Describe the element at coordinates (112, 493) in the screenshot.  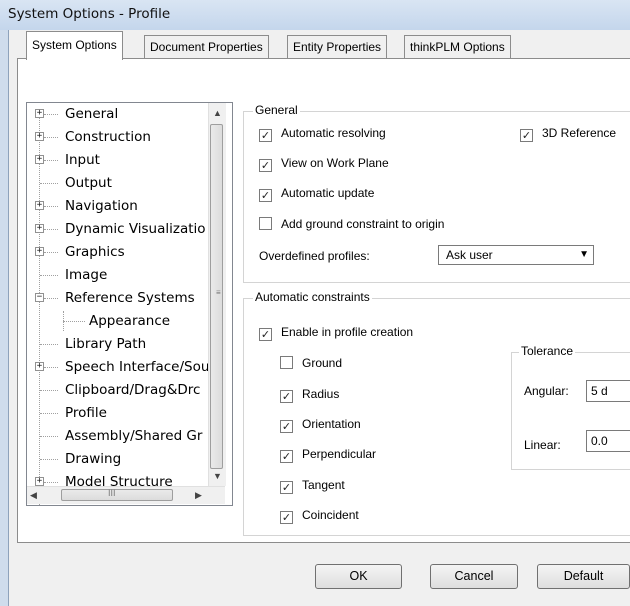
I see `grip-icon: III` at that location.